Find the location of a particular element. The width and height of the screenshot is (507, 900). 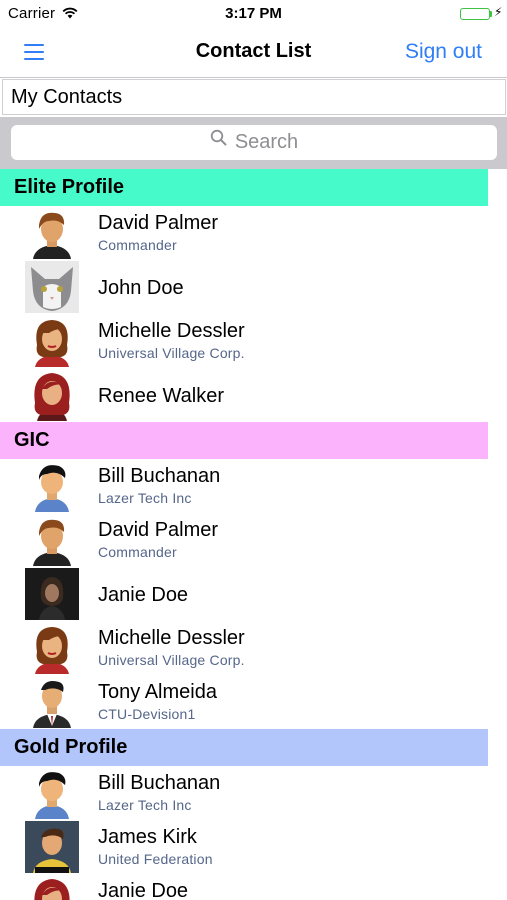

section-header-elite-profile: Elite Profile is located at coordinates (244, 187).